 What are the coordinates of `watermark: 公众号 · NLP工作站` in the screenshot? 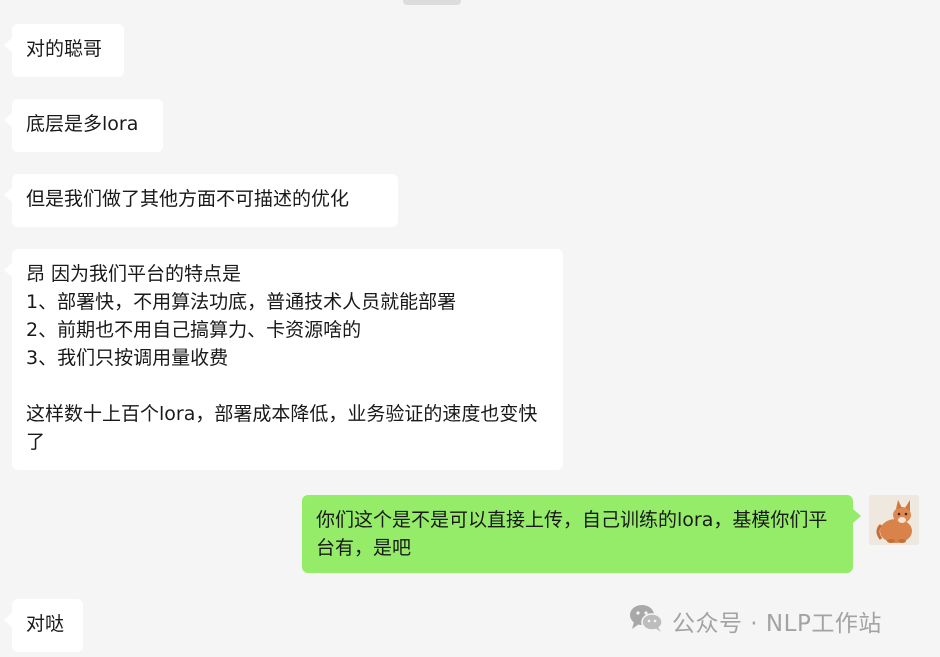 It's located at (755, 621).